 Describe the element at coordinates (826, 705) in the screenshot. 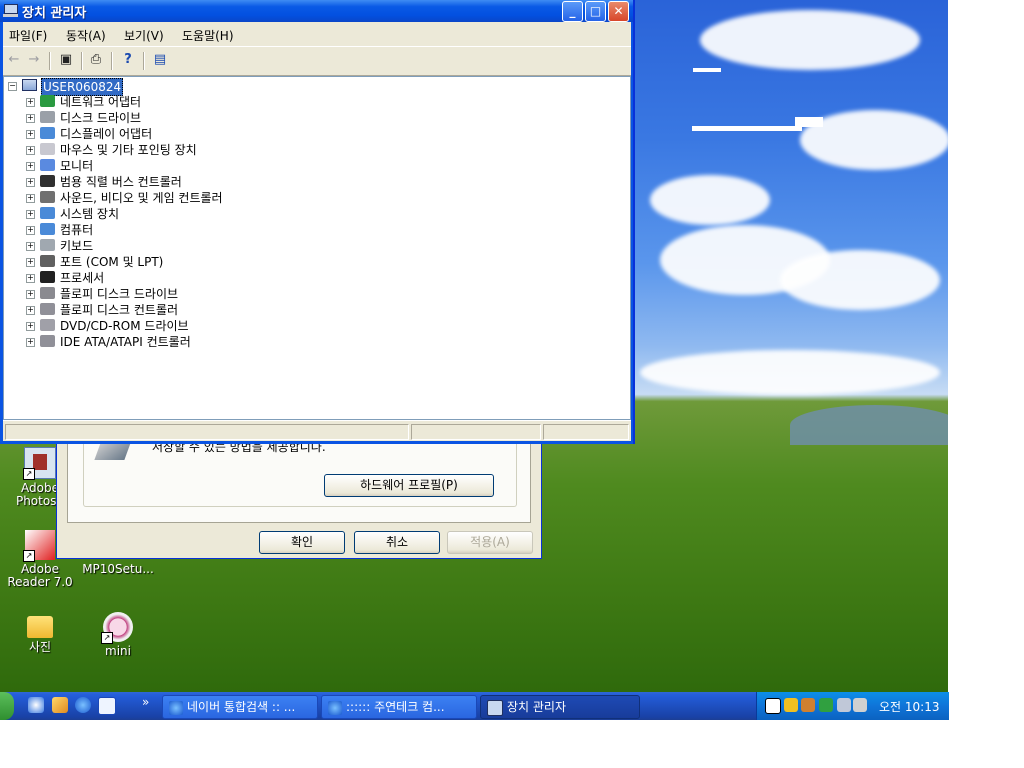

I see `update-icon` at that location.